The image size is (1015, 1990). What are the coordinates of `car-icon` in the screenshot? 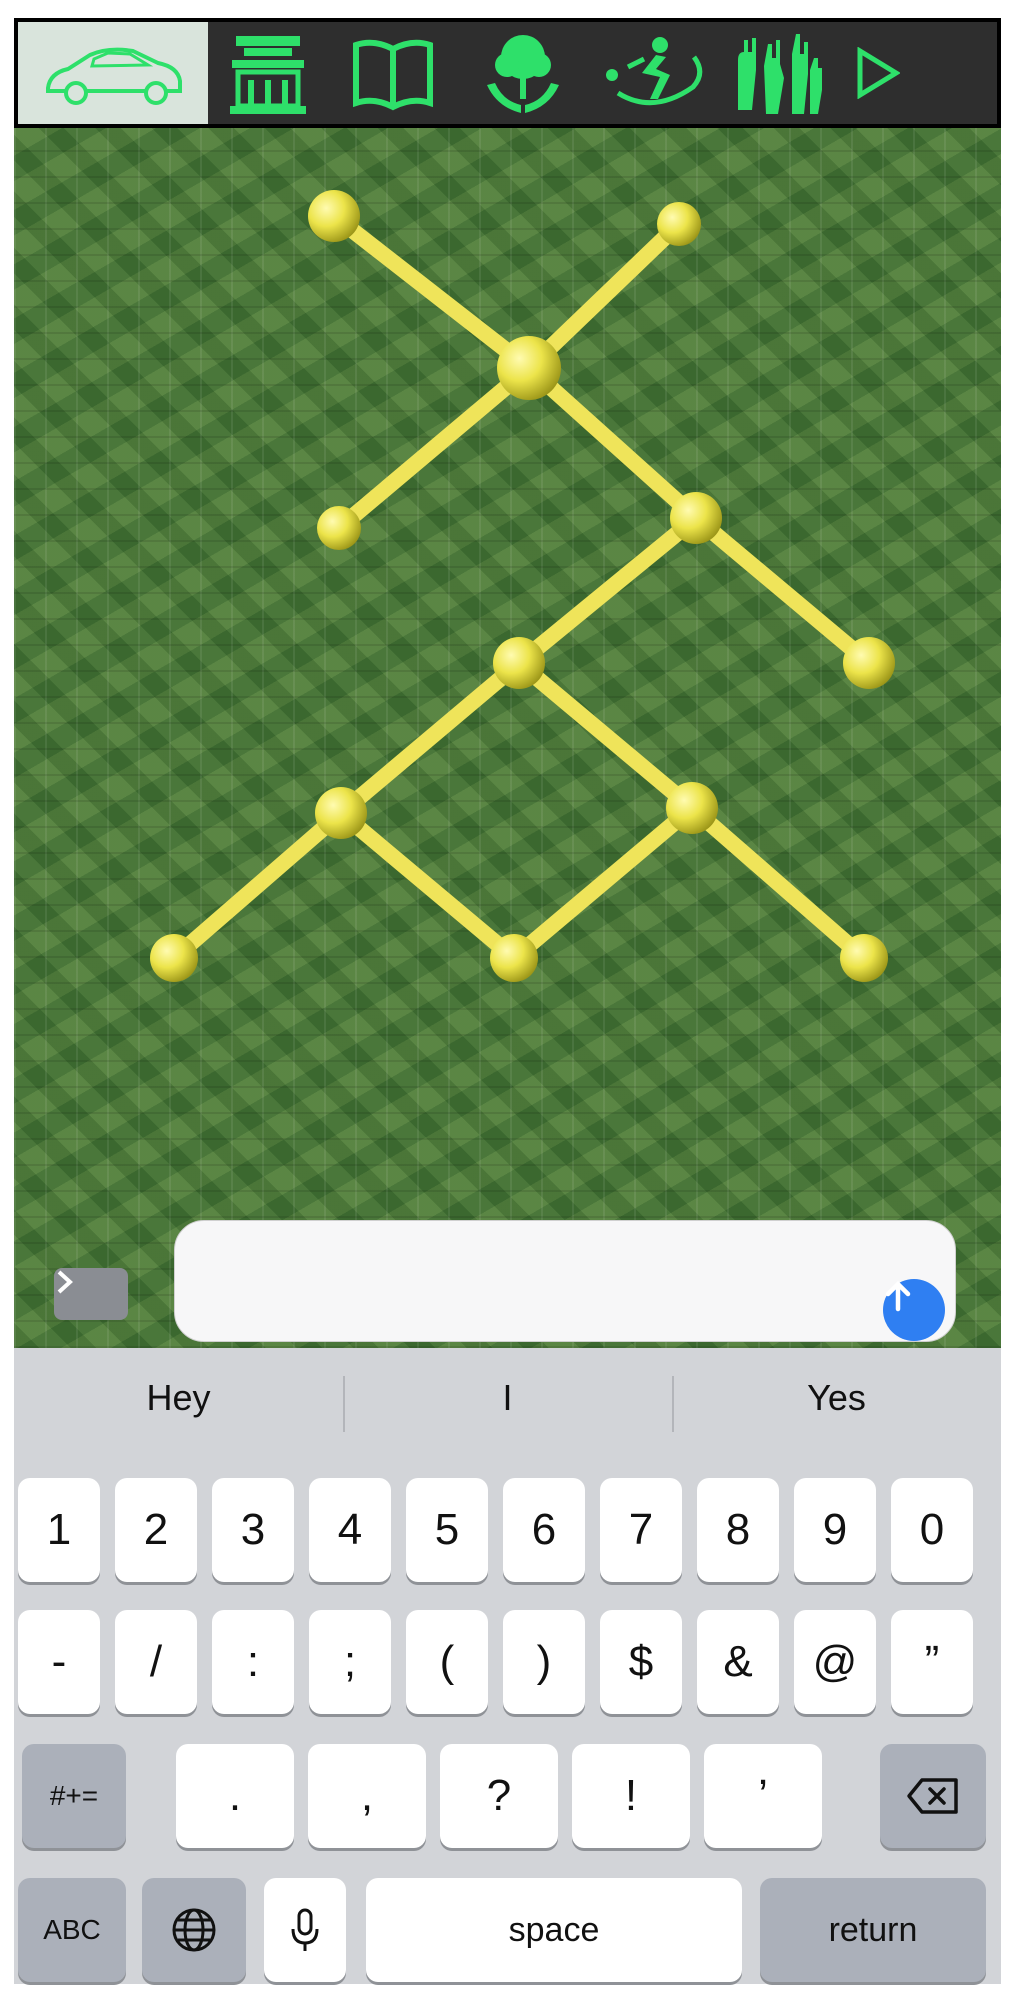 It's located at (114, 76).